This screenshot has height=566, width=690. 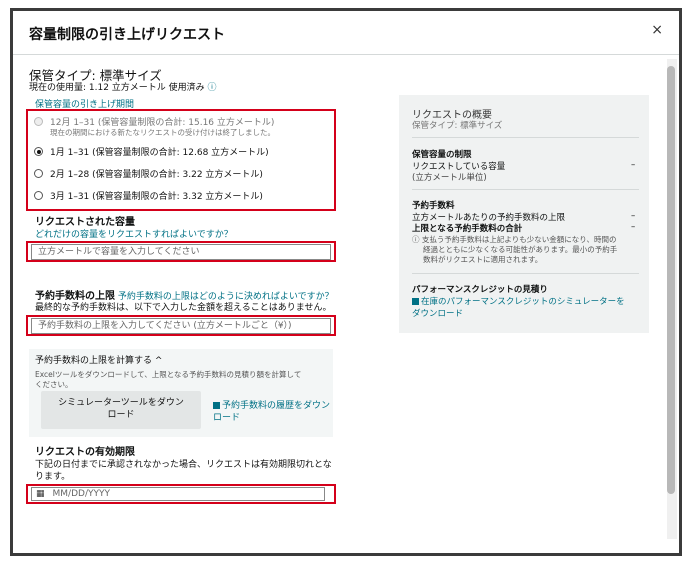 I want to click on summary-fee-total: 上限となる予約手数料の合計, so click(x=467, y=229).